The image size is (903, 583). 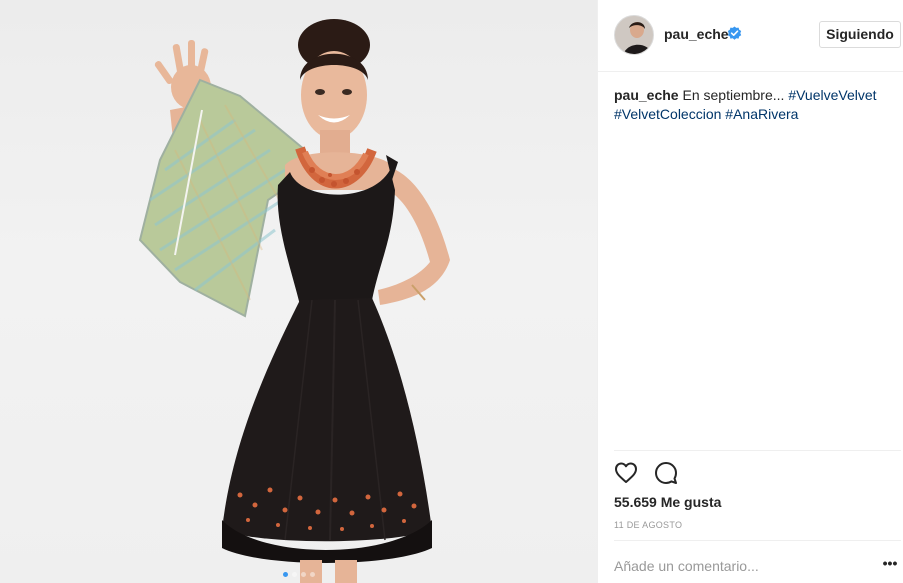 What do you see at coordinates (285, 574) in the screenshot?
I see `carousel-dot-active` at bounding box center [285, 574].